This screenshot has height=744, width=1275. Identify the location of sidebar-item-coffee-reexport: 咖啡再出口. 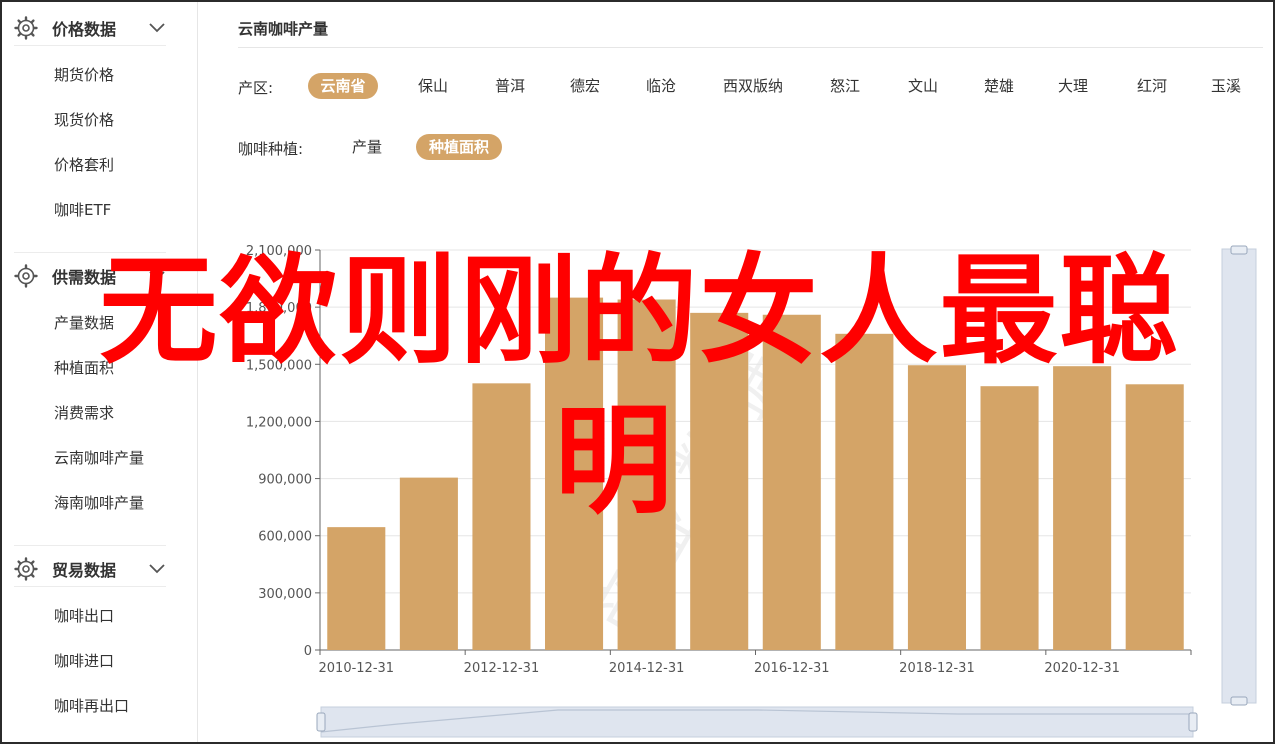
(91, 705).